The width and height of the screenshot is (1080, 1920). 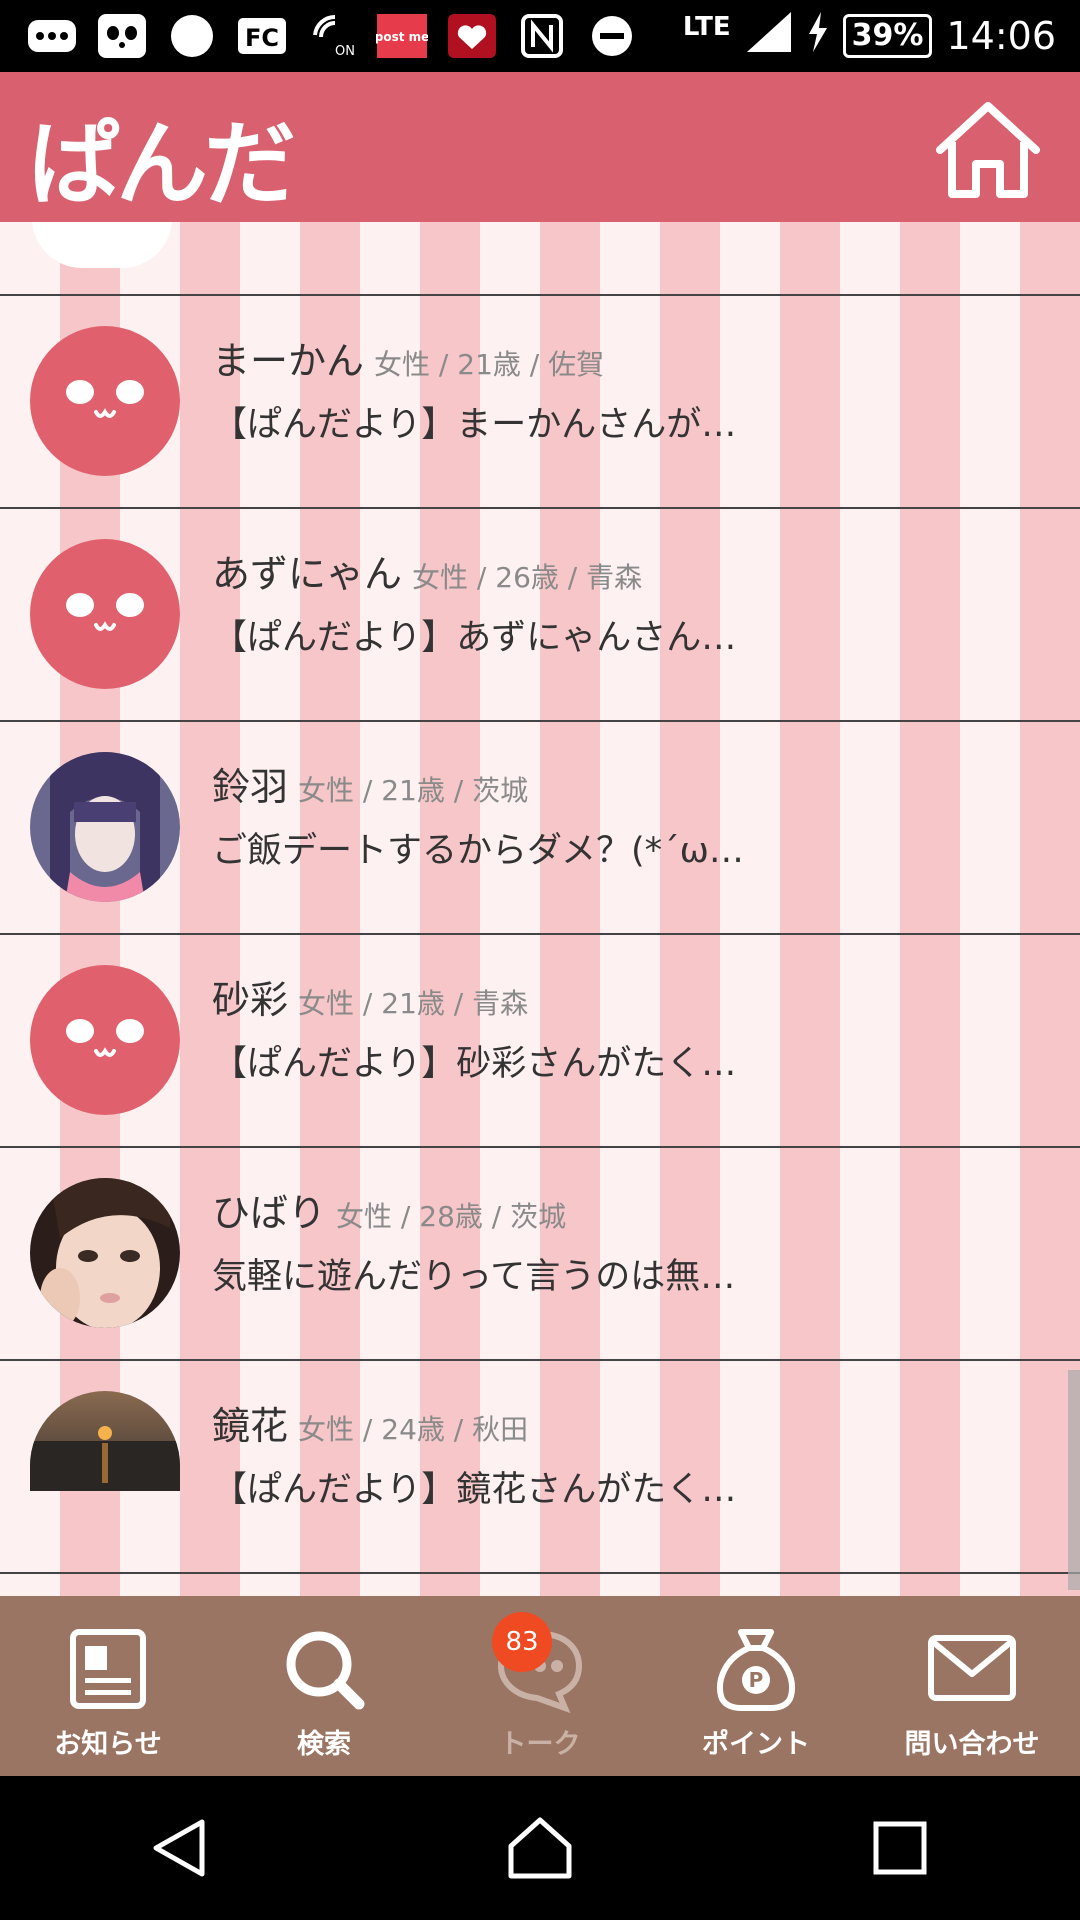 What do you see at coordinates (288, 361) in the screenshot?
I see `user-name: まーかん` at bounding box center [288, 361].